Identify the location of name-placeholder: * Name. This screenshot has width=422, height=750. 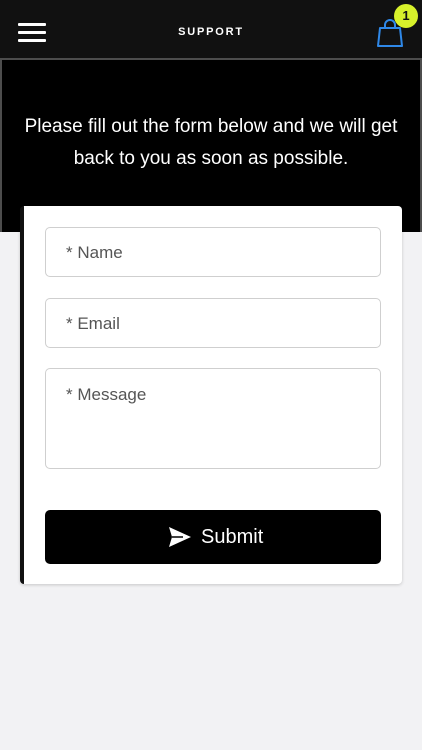
(94, 252).